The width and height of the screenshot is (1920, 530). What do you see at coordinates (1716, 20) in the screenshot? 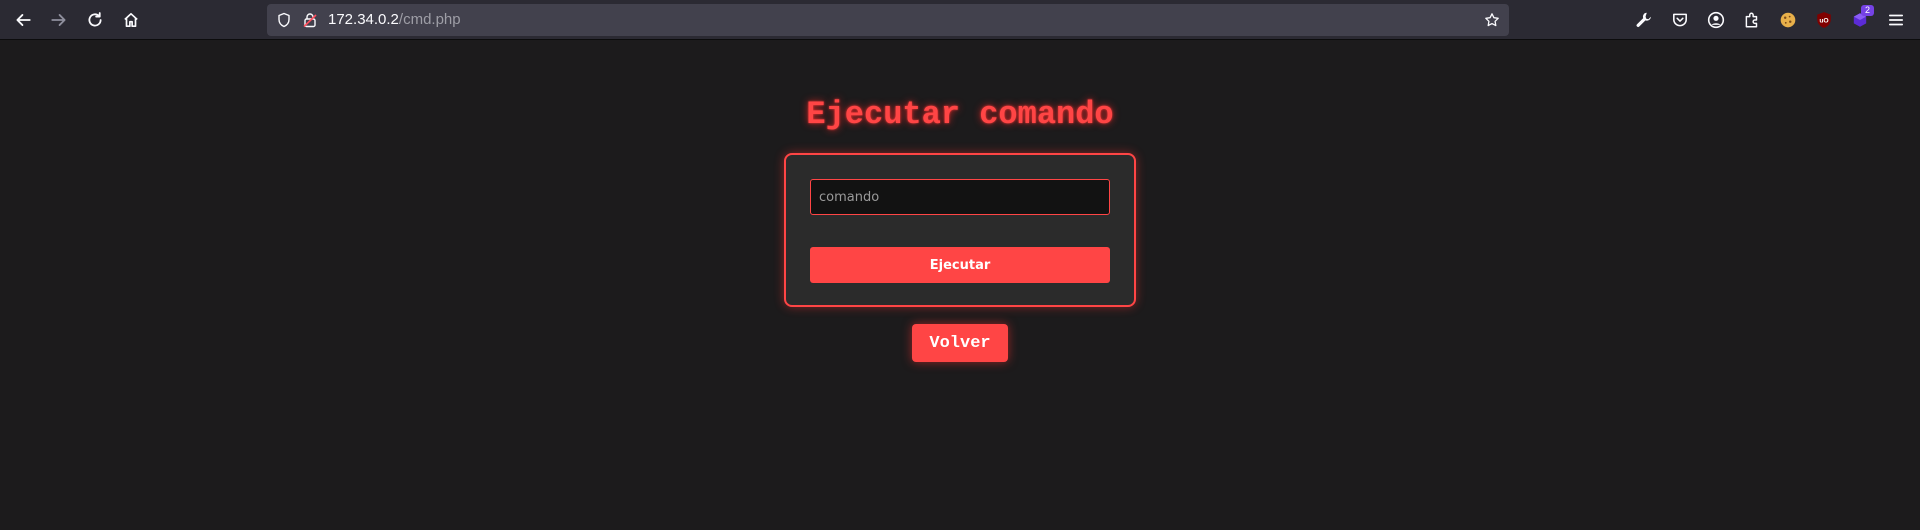
I see `account-icon` at bounding box center [1716, 20].